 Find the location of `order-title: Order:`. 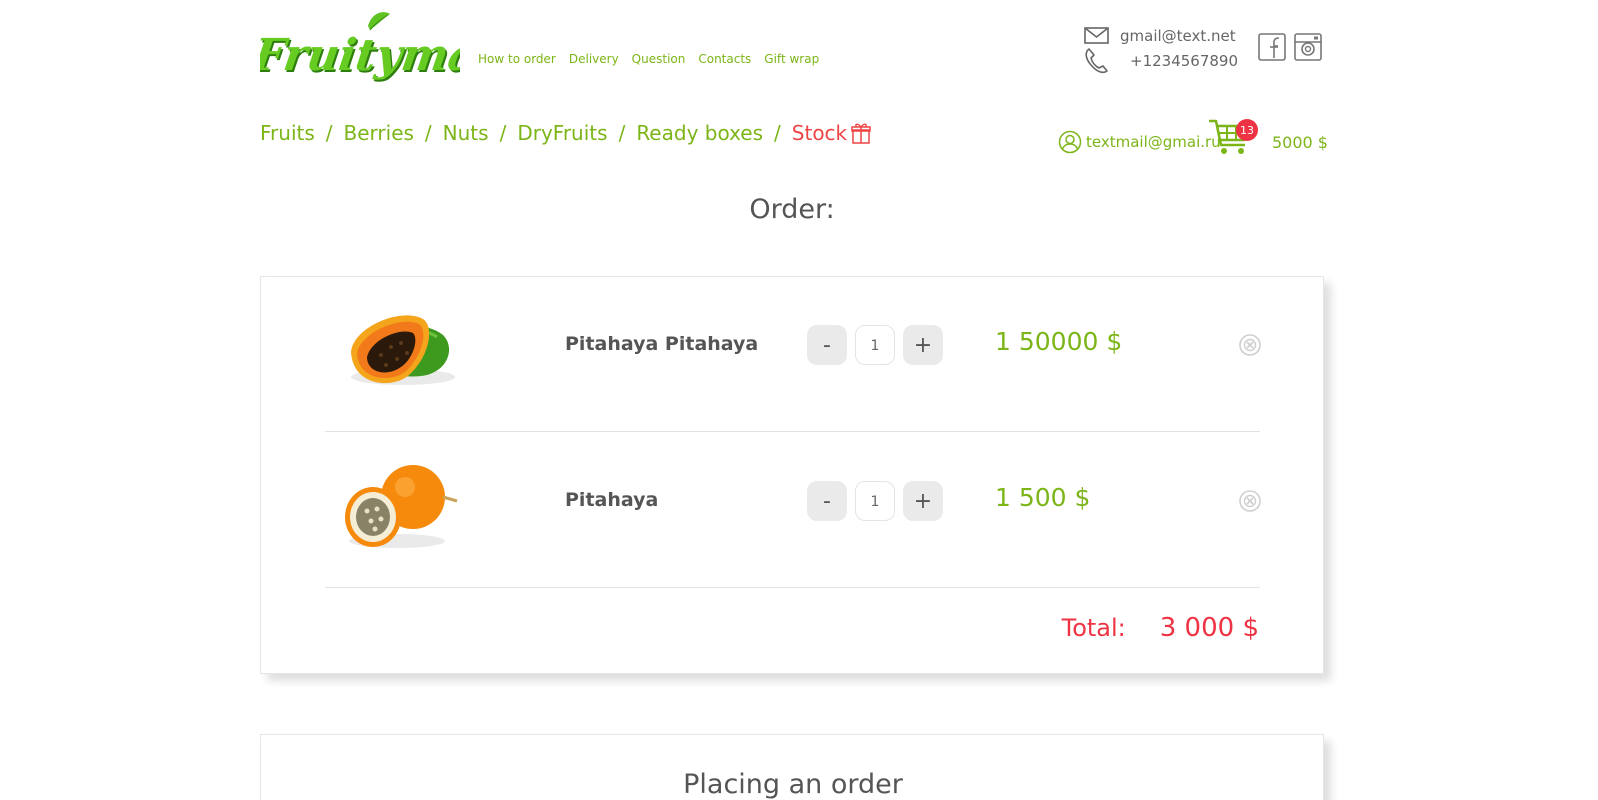

order-title: Order: is located at coordinates (792, 209).